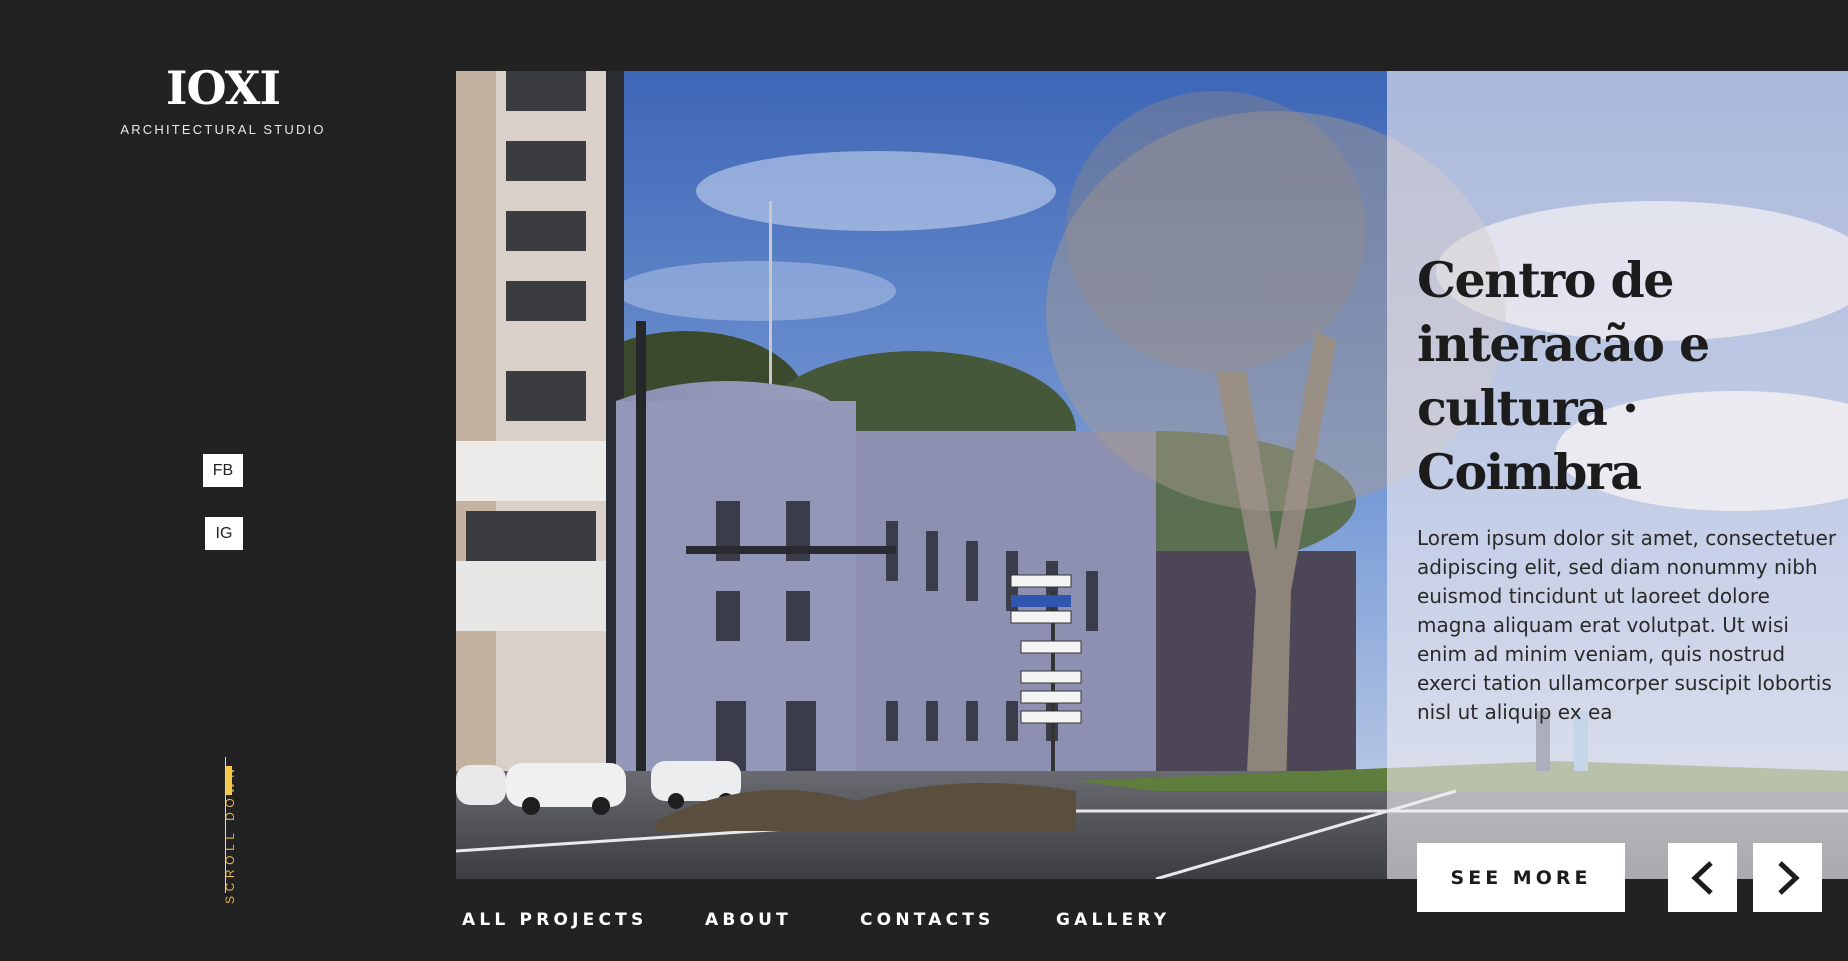 This screenshot has height=961, width=1848. Describe the element at coordinates (1521, 877) in the screenshot. I see `see-more-button: SEE MORE` at that location.